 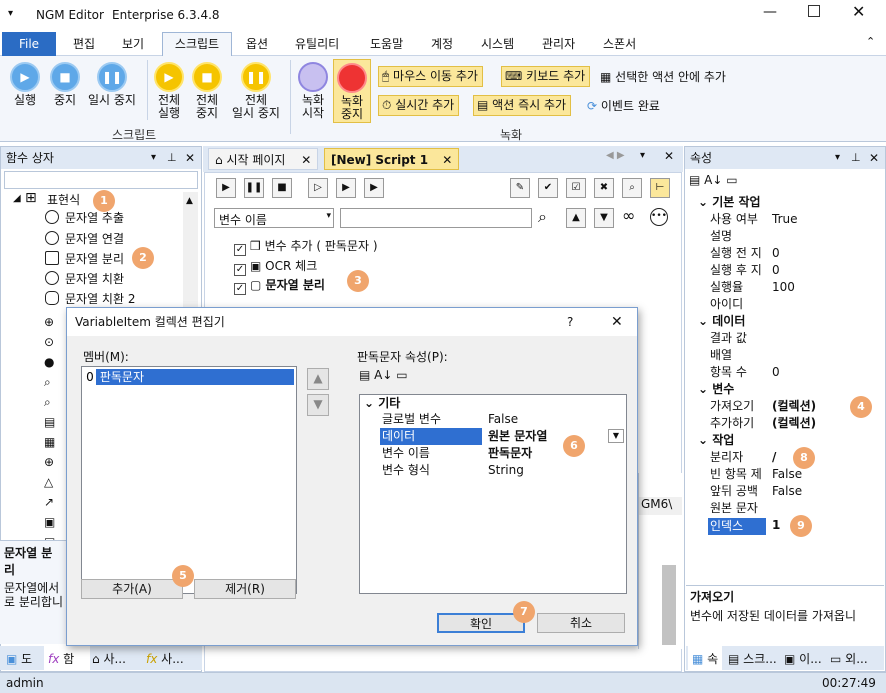 What do you see at coordinates (279, 285) in the screenshot?
I see `action-row: ✓ ▢ 문자열 분리` at bounding box center [279, 285].